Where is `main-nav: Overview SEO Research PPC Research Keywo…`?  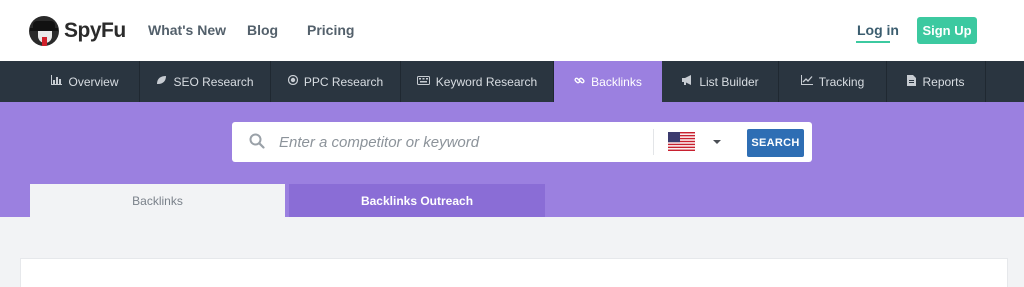
main-nav: Overview SEO Research PPC Research Keywo… is located at coordinates (512, 81).